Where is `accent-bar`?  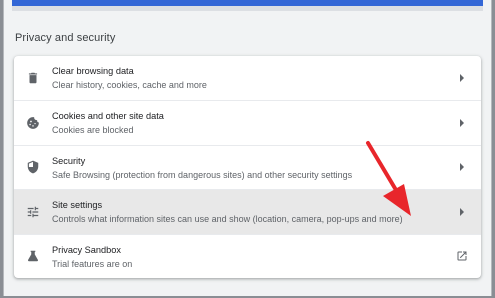
accent-bar is located at coordinates (247, 3).